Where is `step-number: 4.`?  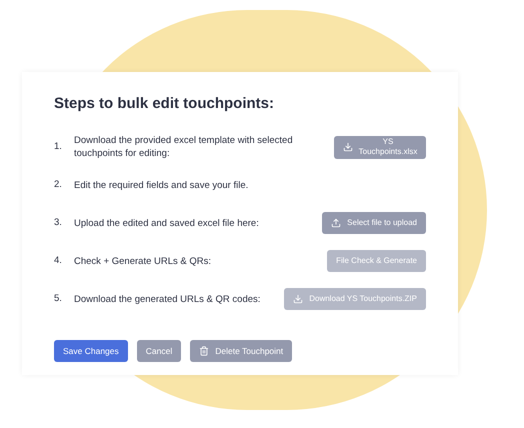 step-number: 4. is located at coordinates (58, 261).